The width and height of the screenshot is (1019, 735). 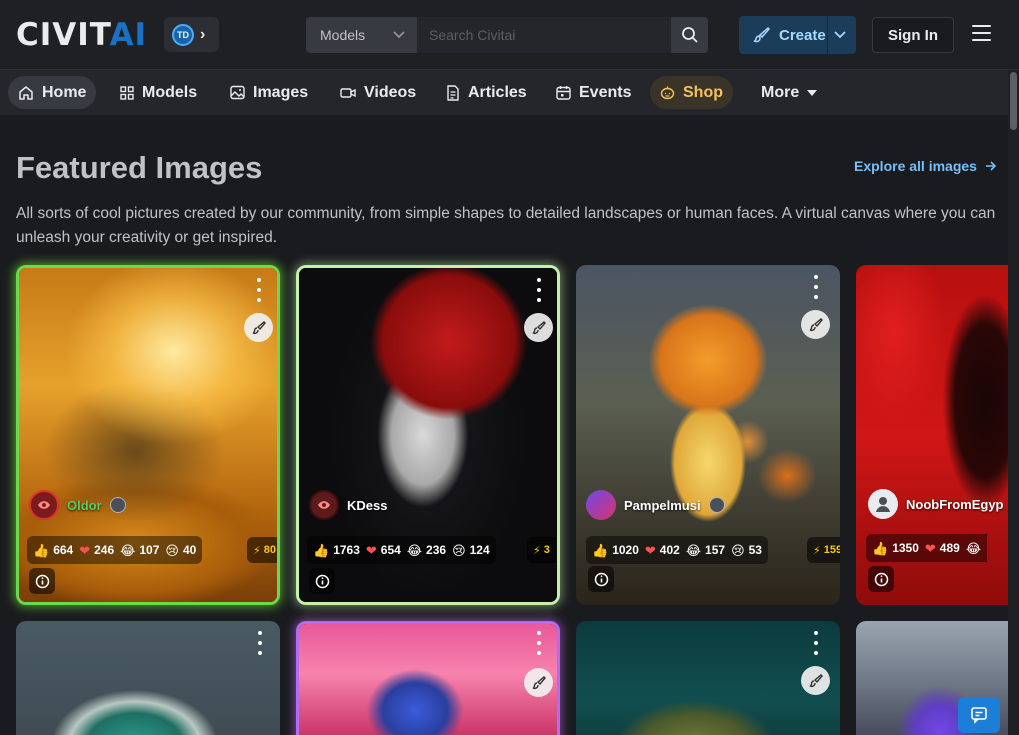 What do you see at coordinates (1013, 101) in the screenshot?
I see `scrollbar-thumb` at bounding box center [1013, 101].